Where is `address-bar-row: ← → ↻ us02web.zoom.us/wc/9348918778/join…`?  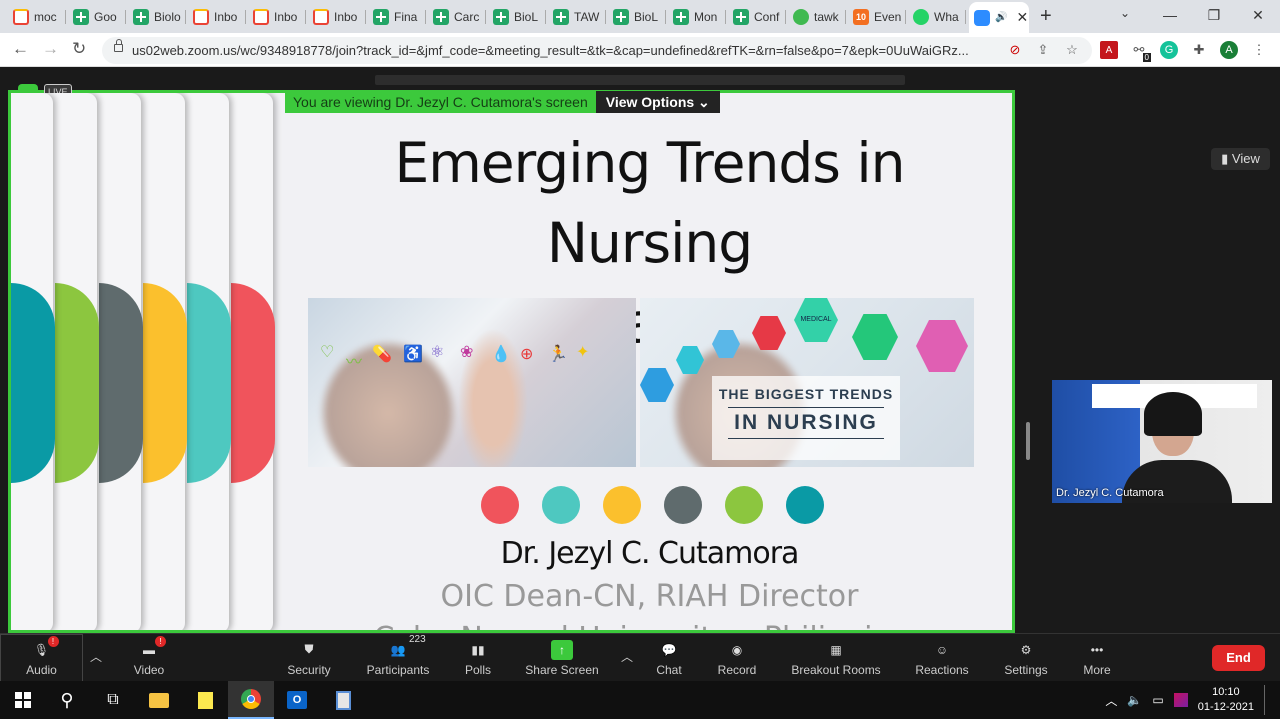 address-bar-row: ← → ↻ us02web.zoom.us/wc/9348918778/join… is located at coordinates (640, 50).